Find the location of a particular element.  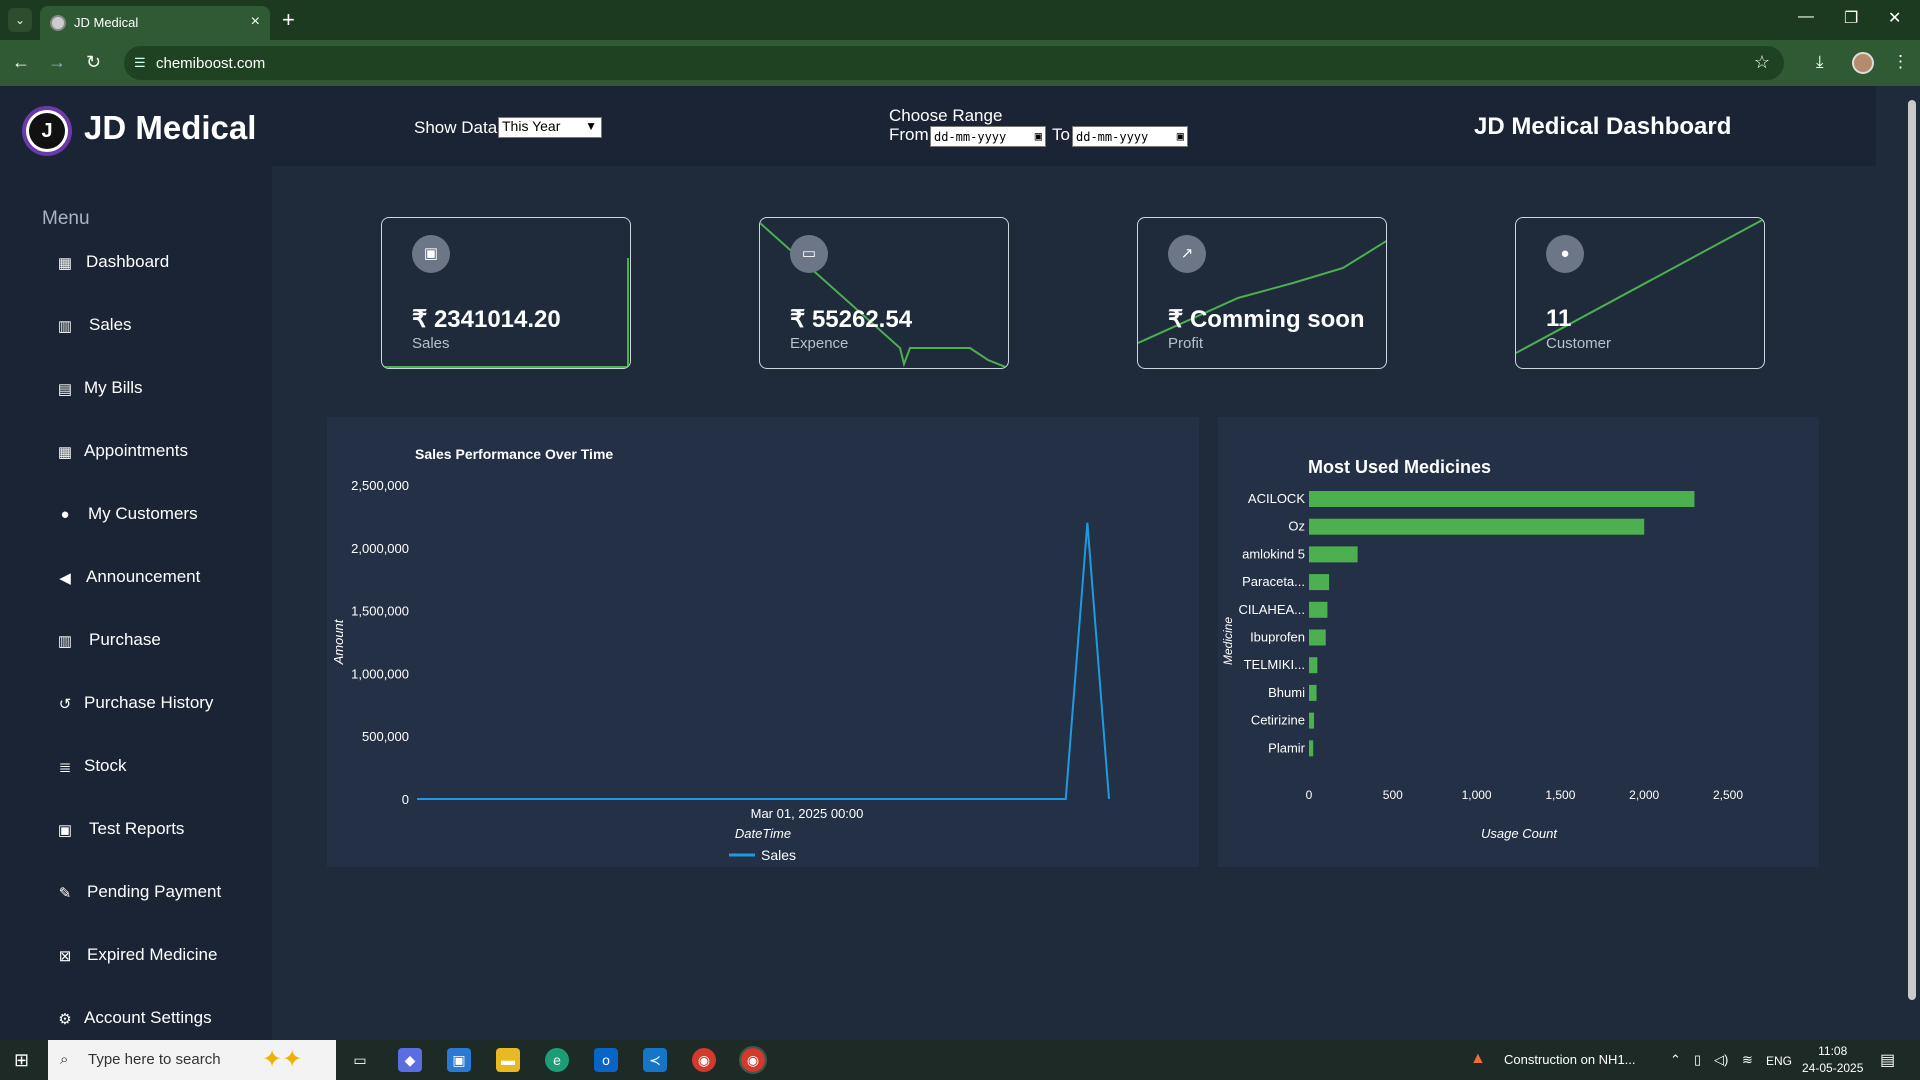

chevron-down-icon: ▼ is located at coordinates (591, 126).